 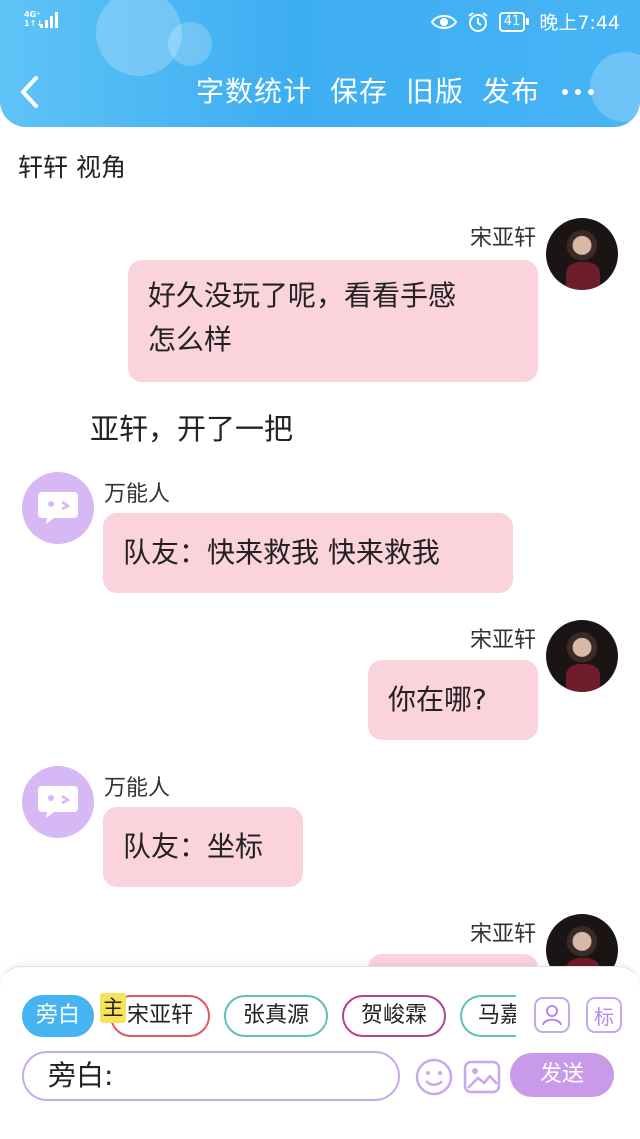 I want to click on image-icon, so click(x=482, y=1077).